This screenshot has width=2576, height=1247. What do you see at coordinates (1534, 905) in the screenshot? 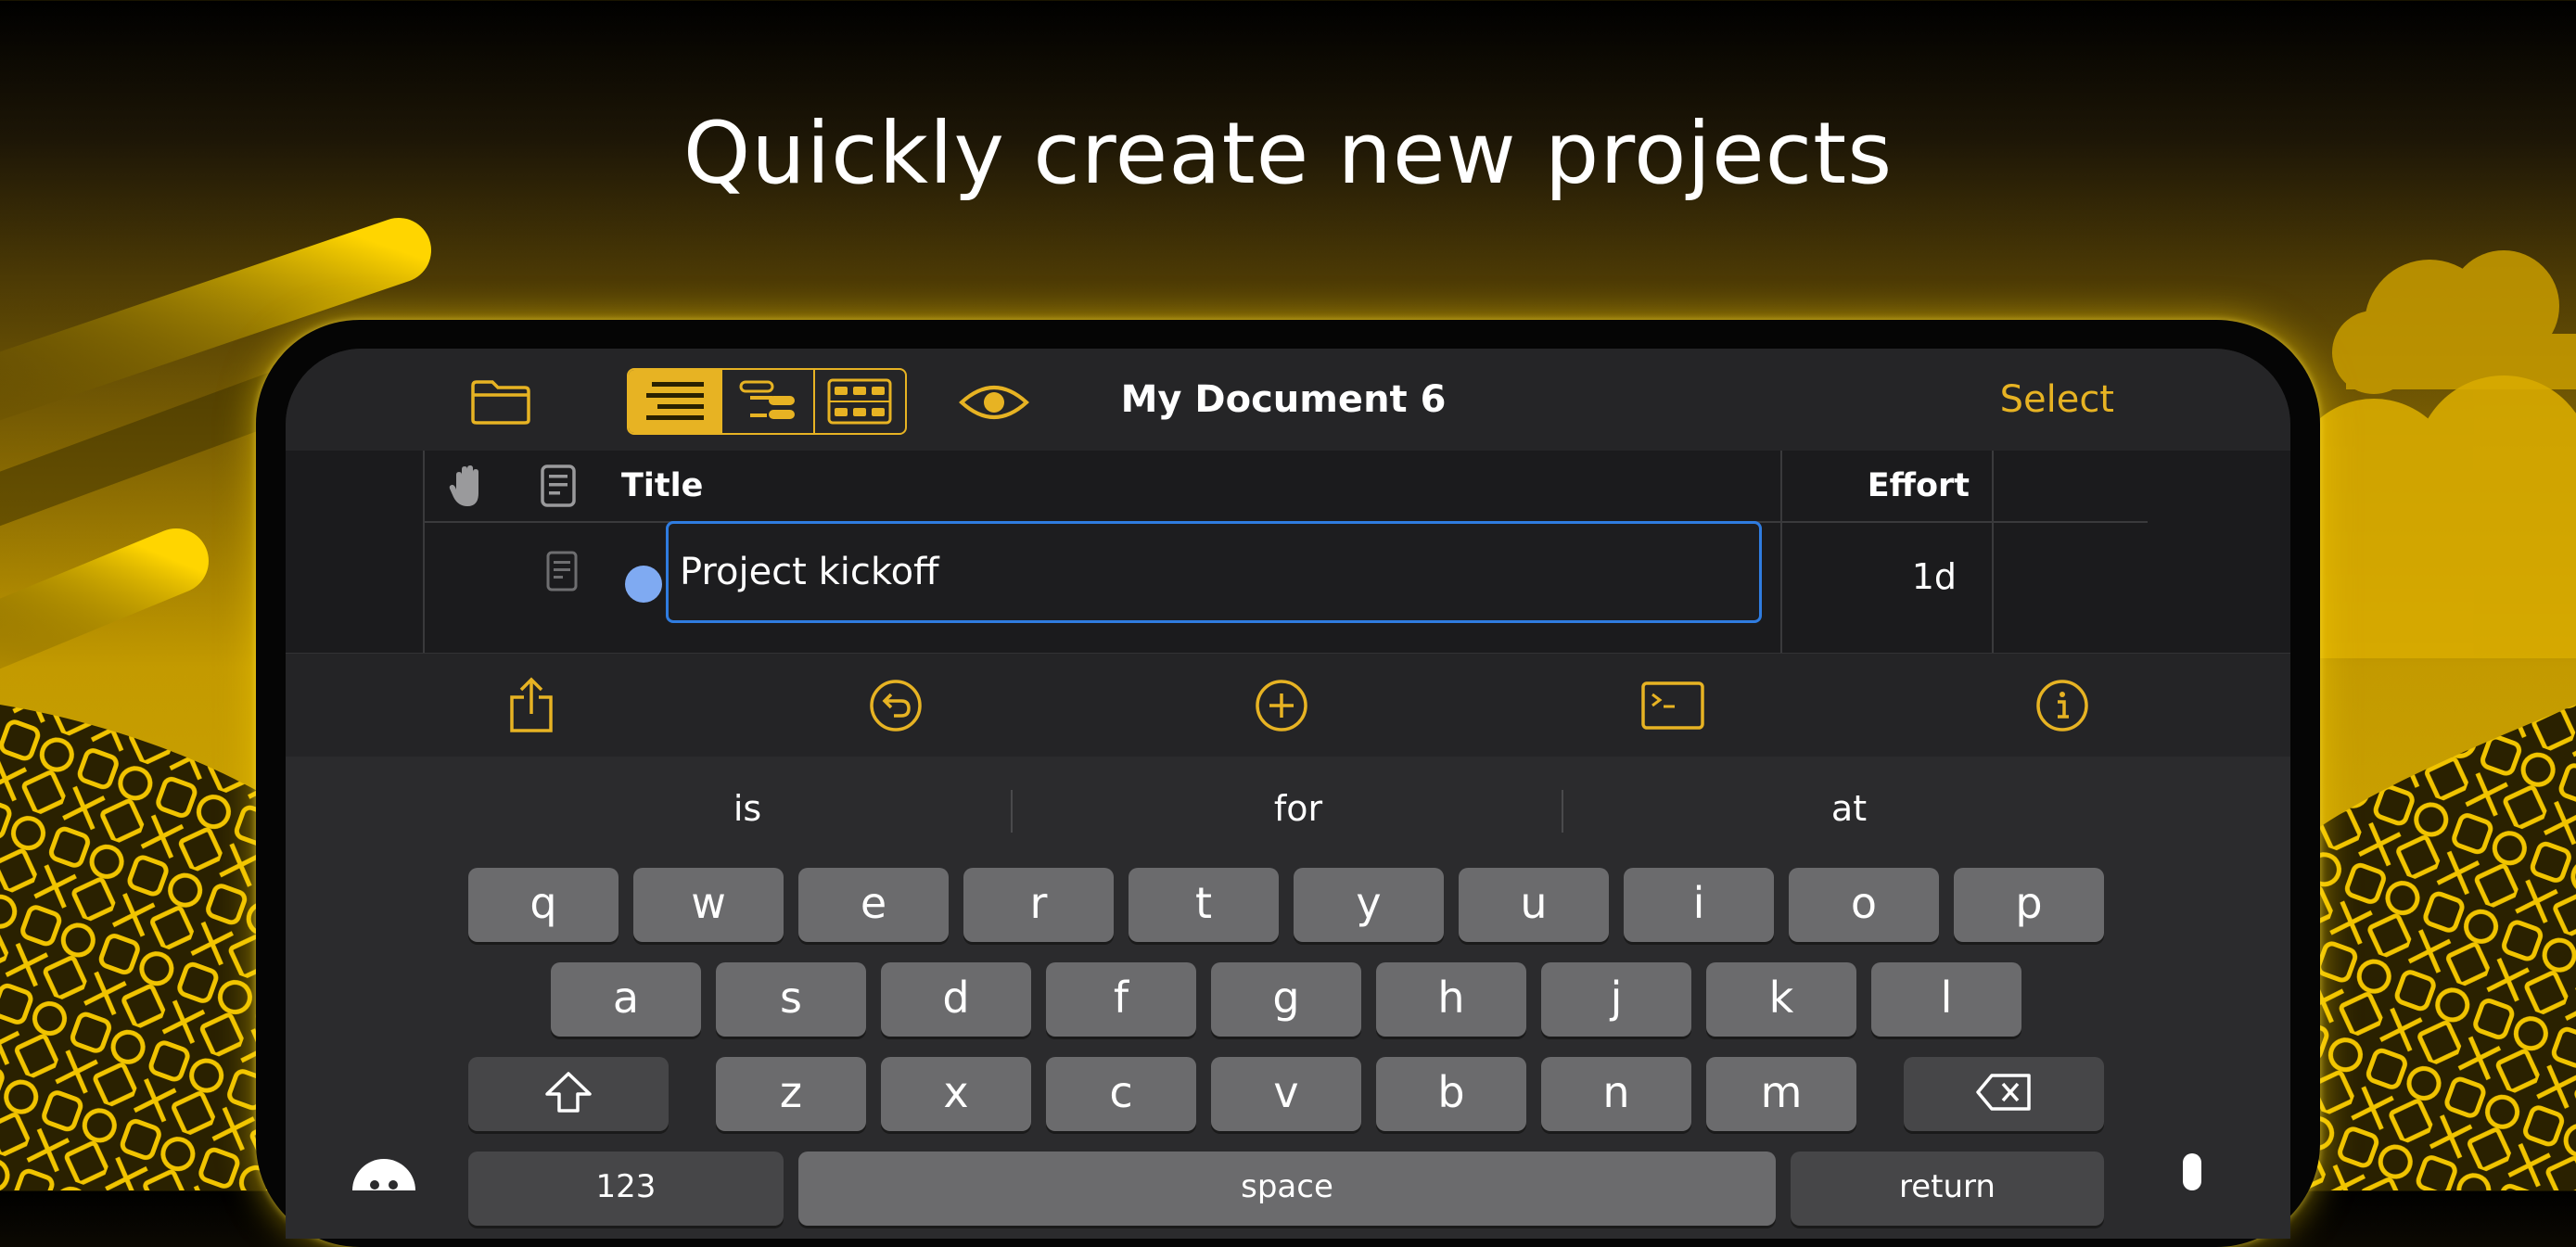
I see `key-u: u` at bounding box center [1534, 905].